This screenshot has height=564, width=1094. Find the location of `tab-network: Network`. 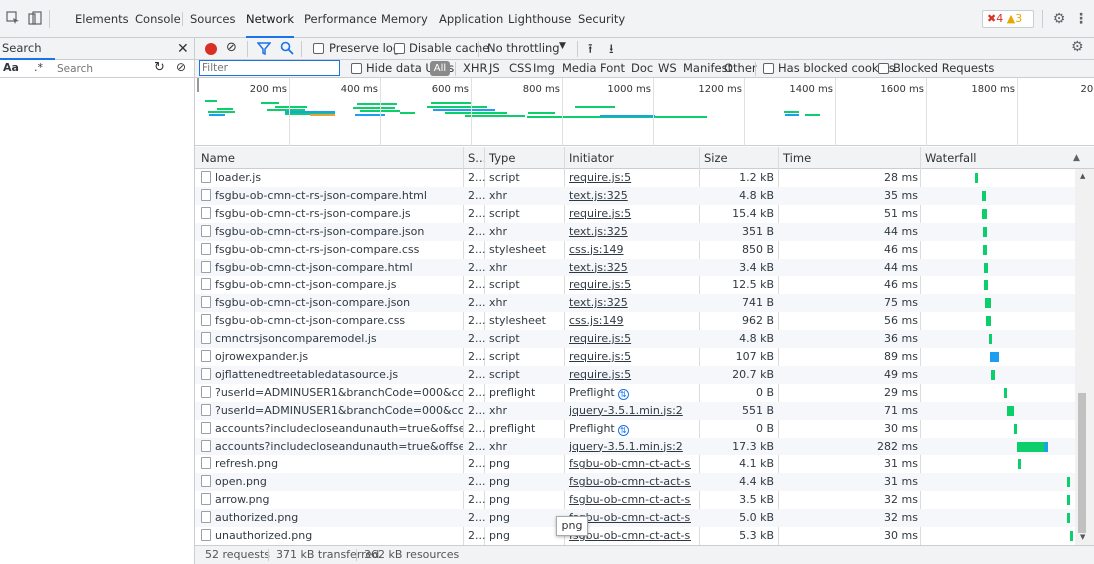

tab-network: Network is located at coordinates (270, 19).